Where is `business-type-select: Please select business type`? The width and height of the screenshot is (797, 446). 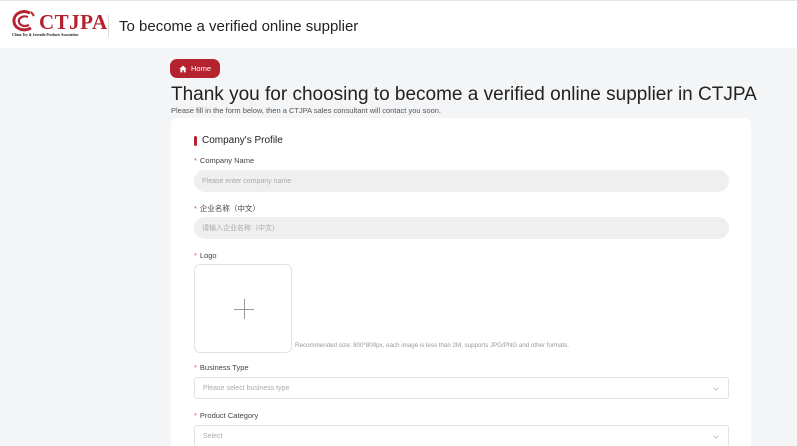
business-type-select: Please select business type is located at coordinates (461, 388).